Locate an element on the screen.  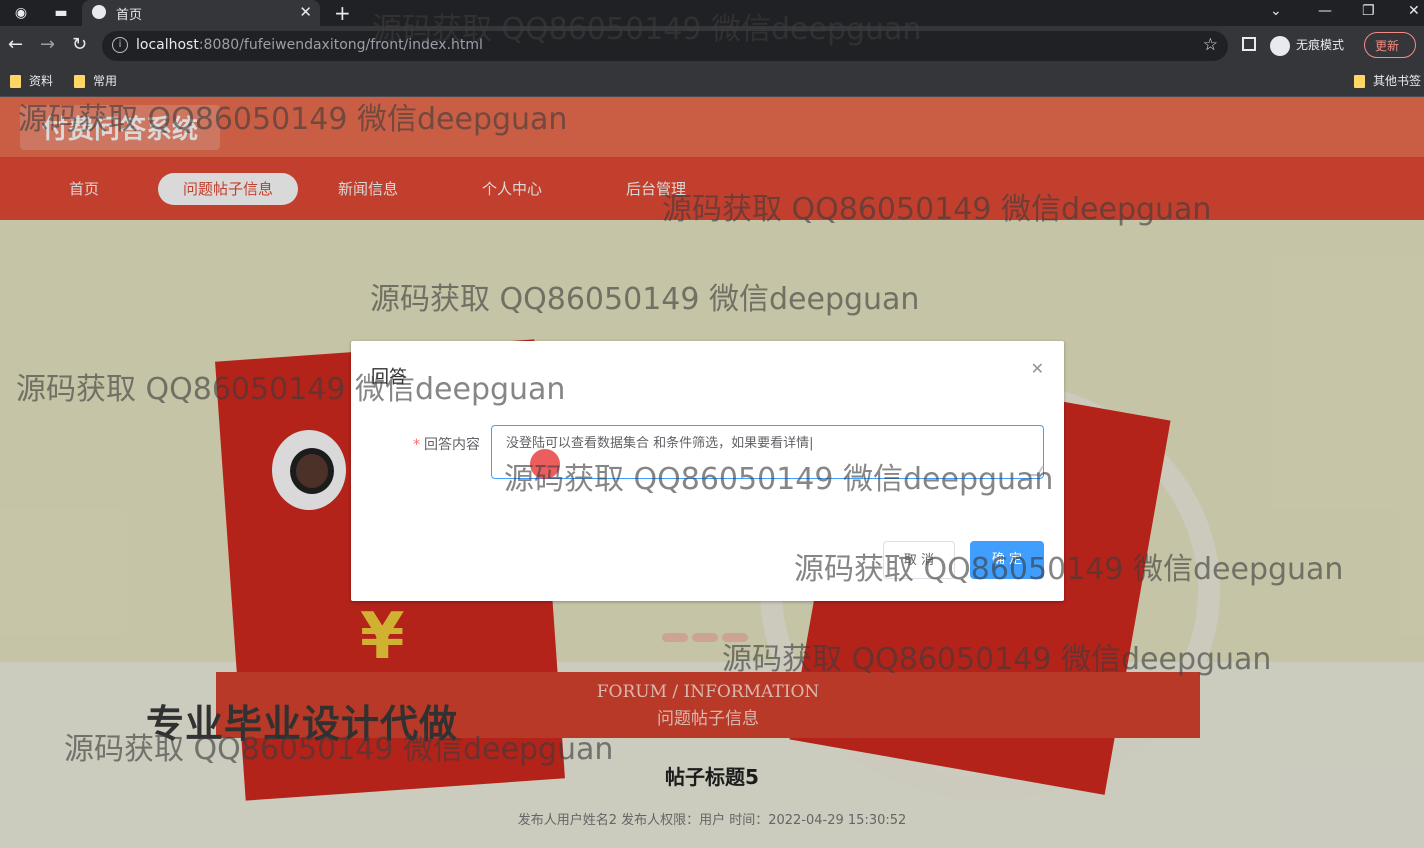
bookmarks-bar: 资料 常用 其他书签 is located at coordinates (712, 81).